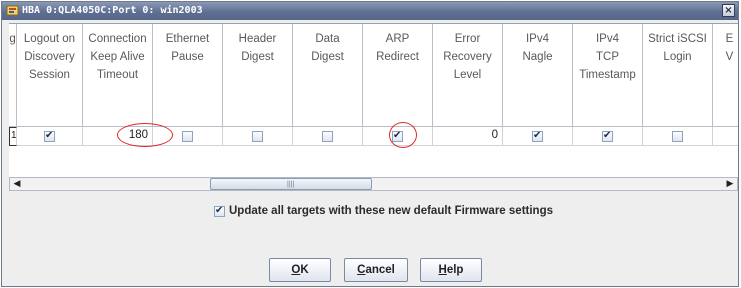 The width and height of the screenshot is (741, 288). Describe the element at coordinates (729, 39) in the screenshot. I see `header-label: E` at that location.